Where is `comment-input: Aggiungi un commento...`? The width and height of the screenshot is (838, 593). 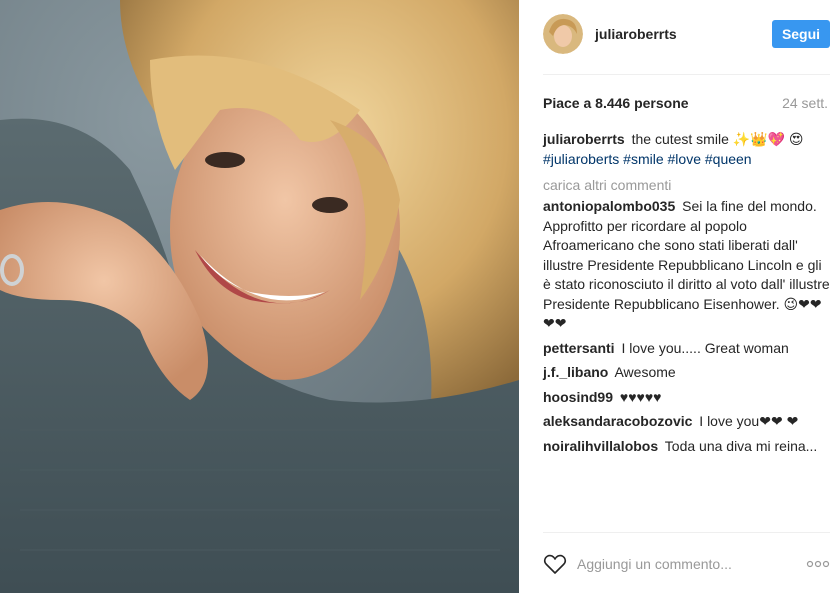
comment-input: Aggiungi un commento... is located at coordinates (689, 564).